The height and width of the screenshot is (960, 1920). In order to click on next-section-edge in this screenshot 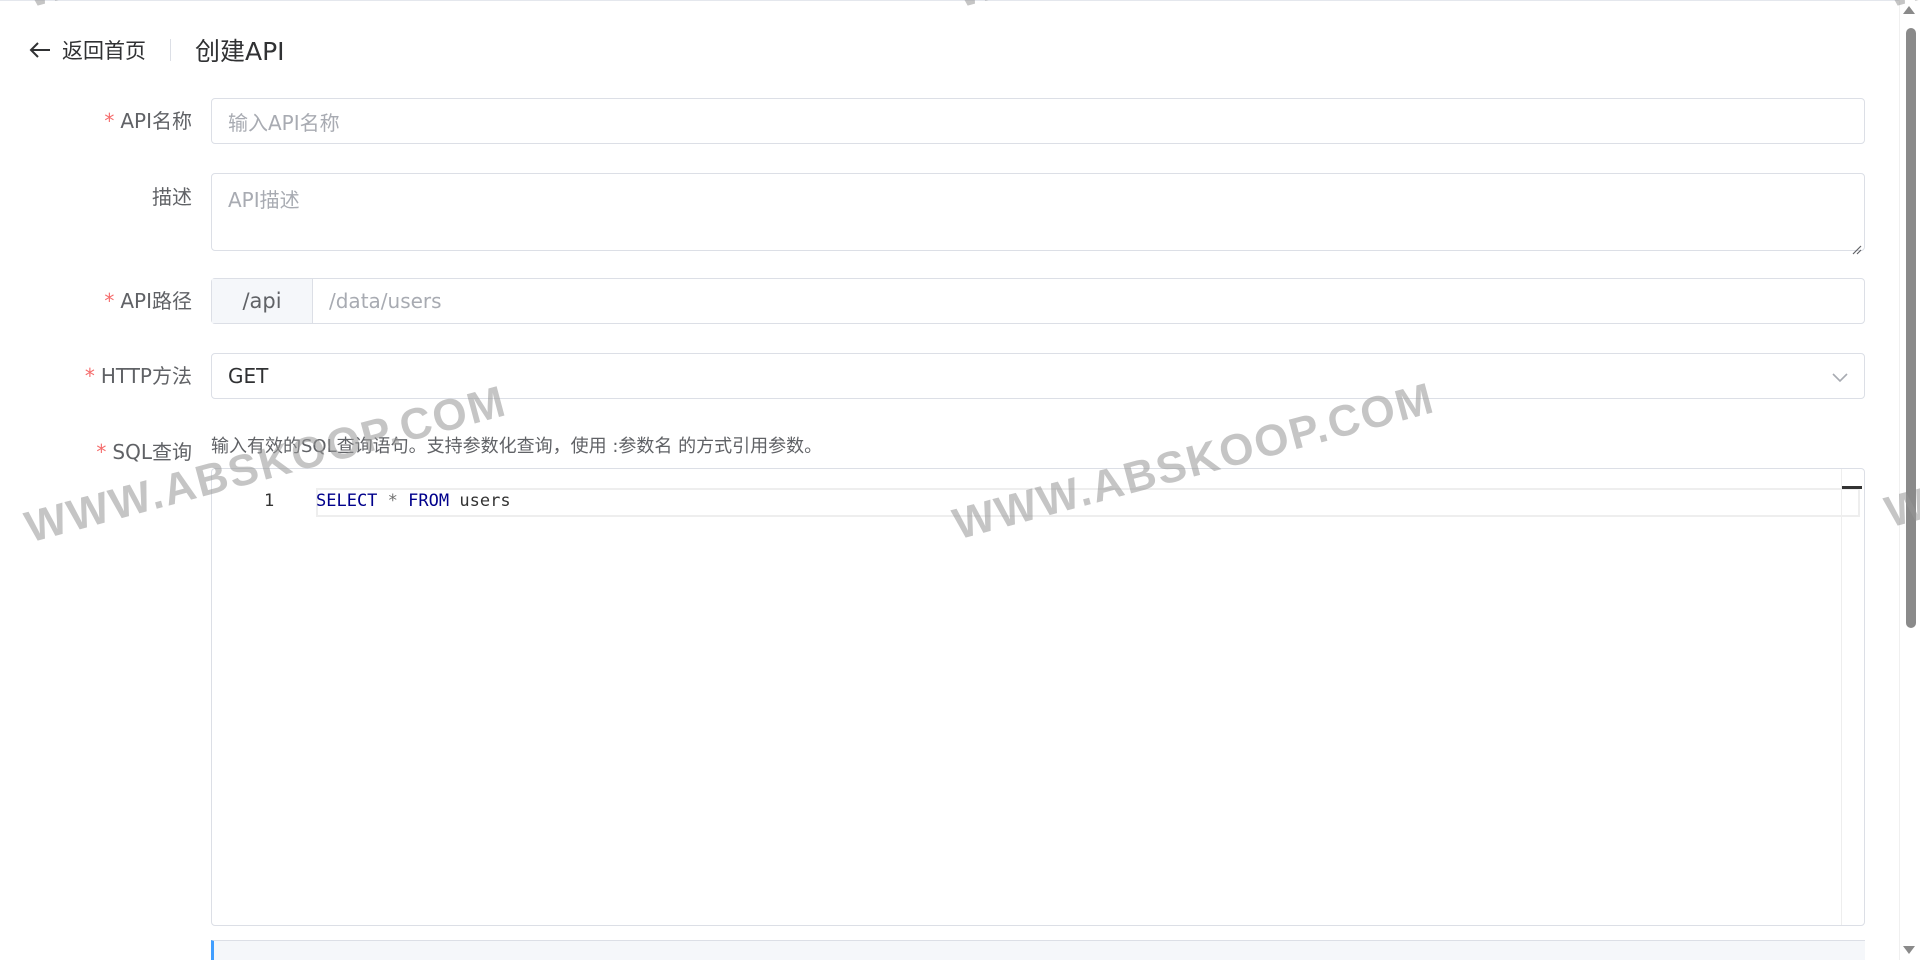, I will do `click(1038, 950)`.